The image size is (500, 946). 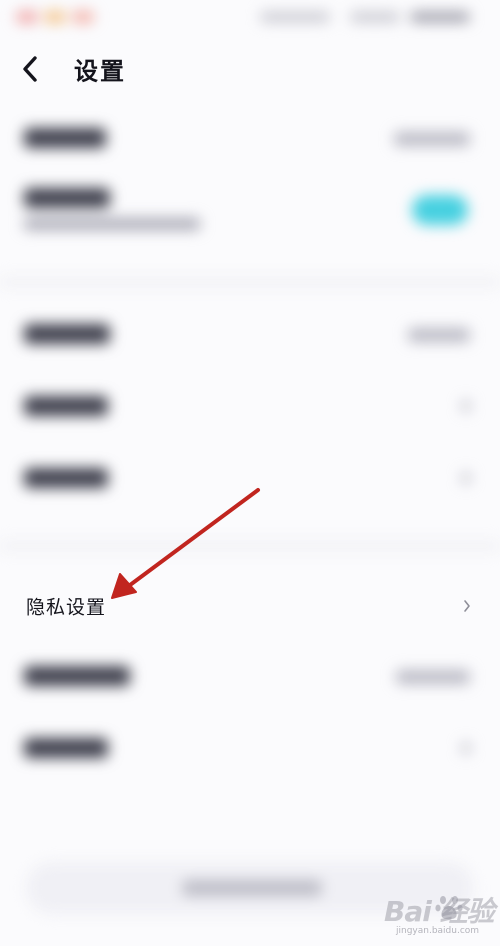 What do you see at coordinates (252, 888) in the screenshot?
I see `bottom-action-label` at bounding box center [252, 888].